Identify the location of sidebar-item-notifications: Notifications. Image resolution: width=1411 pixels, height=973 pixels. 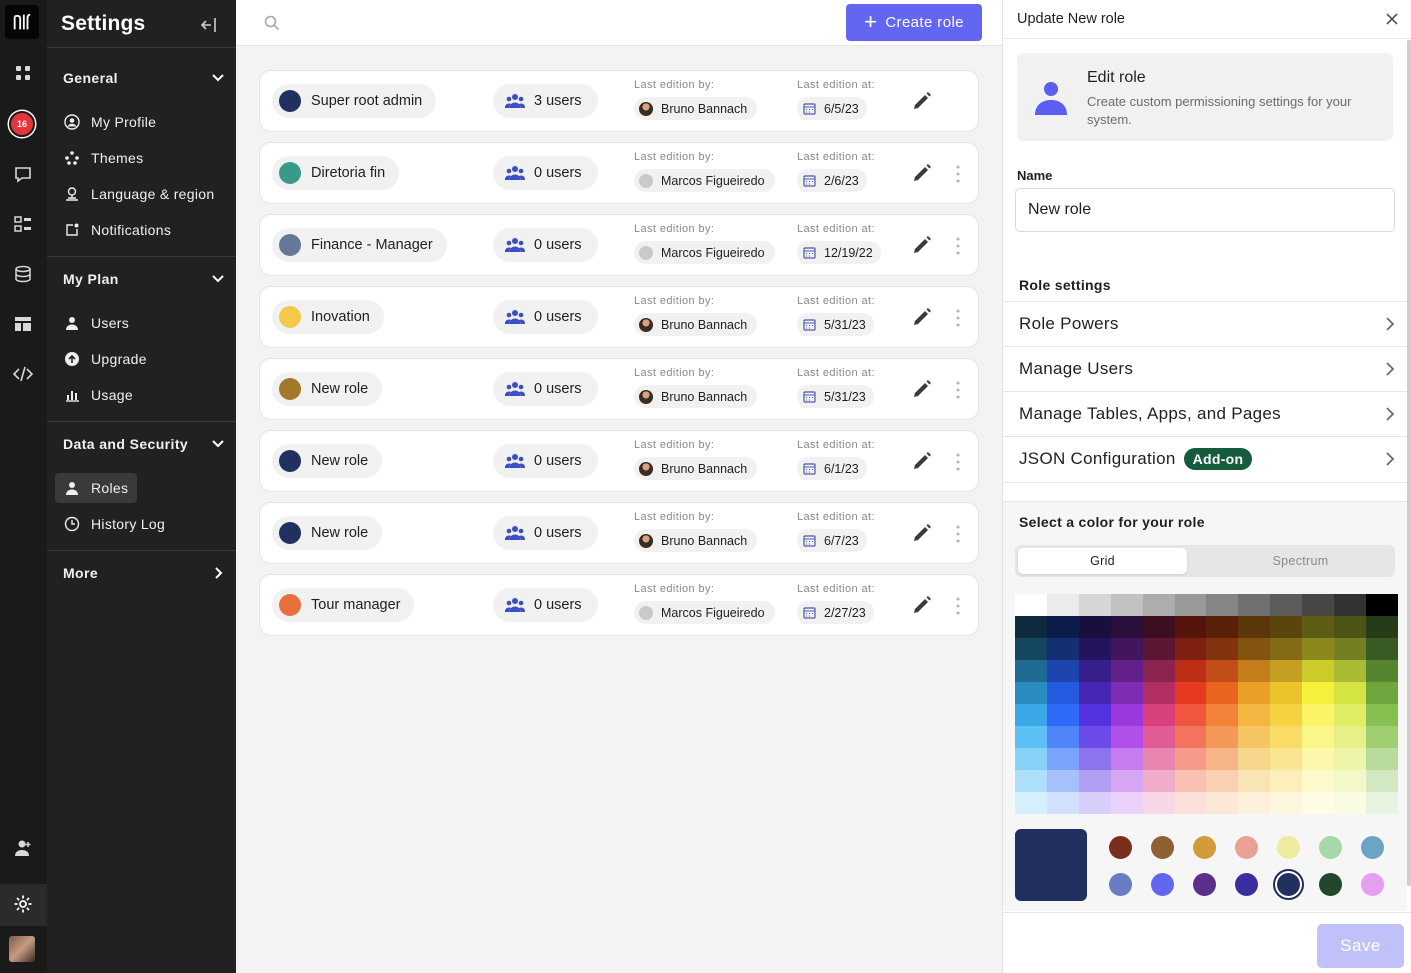
(117, 230).